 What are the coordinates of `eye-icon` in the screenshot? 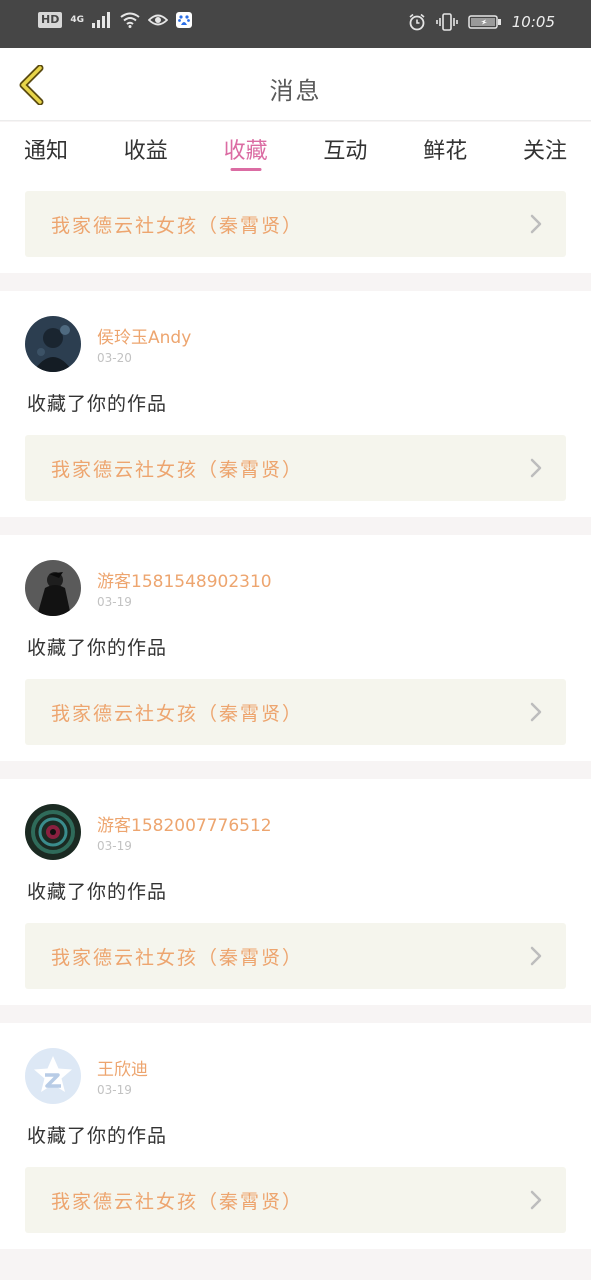 It's located at (158, 20).